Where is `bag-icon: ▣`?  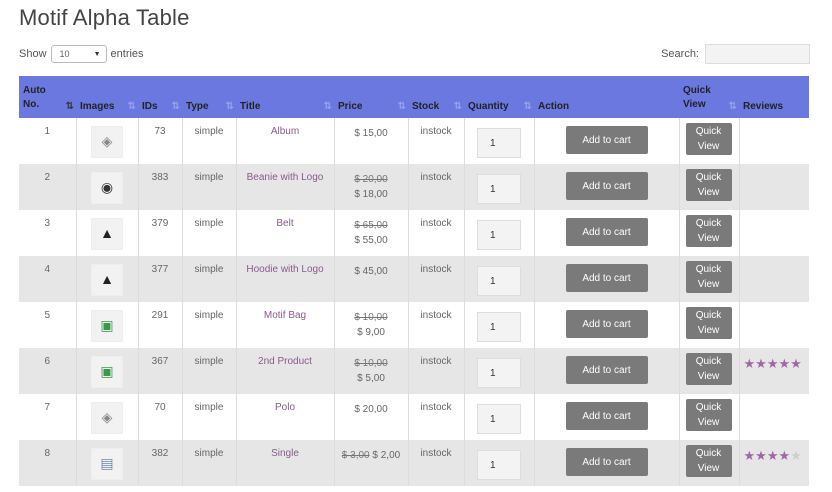 bag-icon: ▣ is located at coordinates (107, 325).